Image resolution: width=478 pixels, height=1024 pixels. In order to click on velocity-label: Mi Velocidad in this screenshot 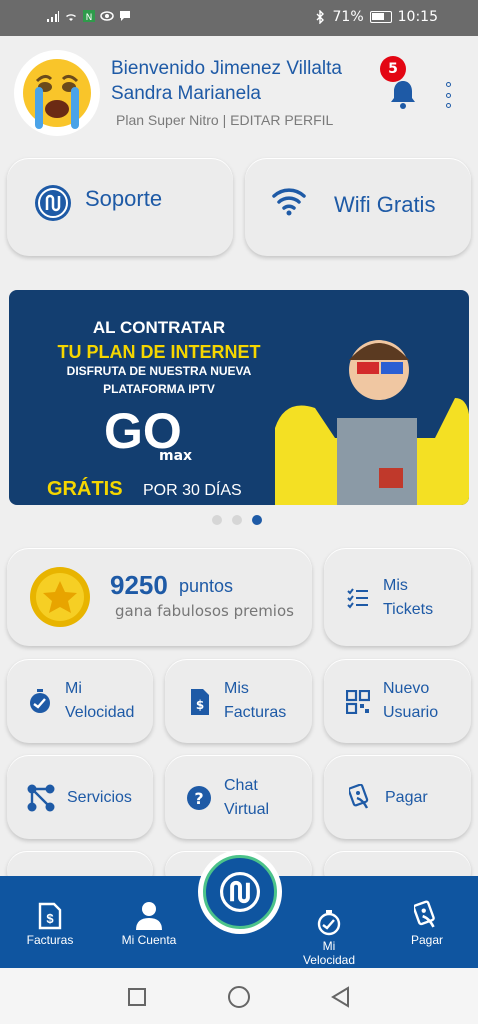, I will do `click(100, 700)`.